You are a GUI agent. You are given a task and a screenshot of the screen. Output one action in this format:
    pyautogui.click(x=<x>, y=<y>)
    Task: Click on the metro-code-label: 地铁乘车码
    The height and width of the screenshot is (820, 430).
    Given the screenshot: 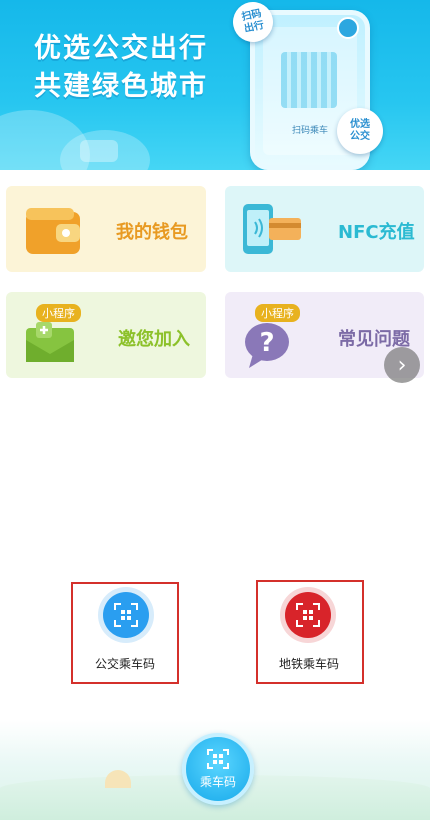 What is the action you would take?
    pyautogui.click(x=309, y=663)
    